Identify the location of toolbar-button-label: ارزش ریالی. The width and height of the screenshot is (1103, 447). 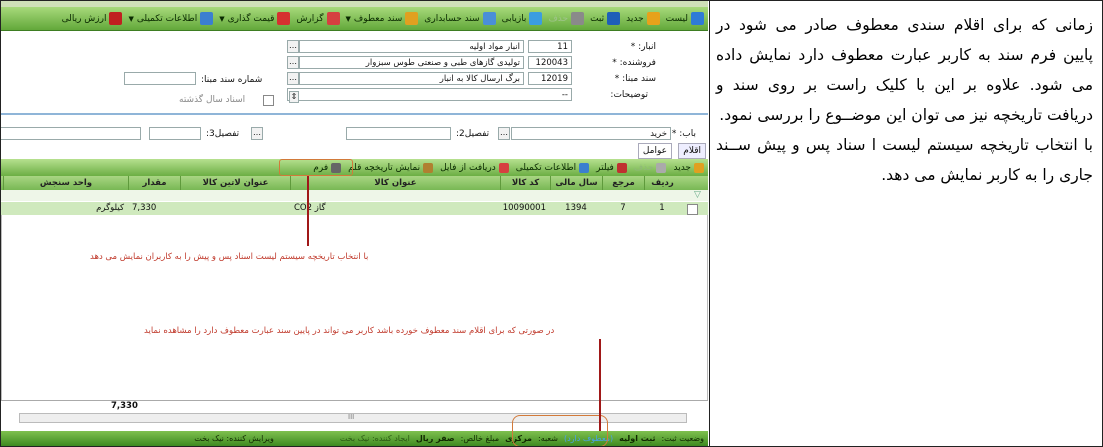
(84, 18).